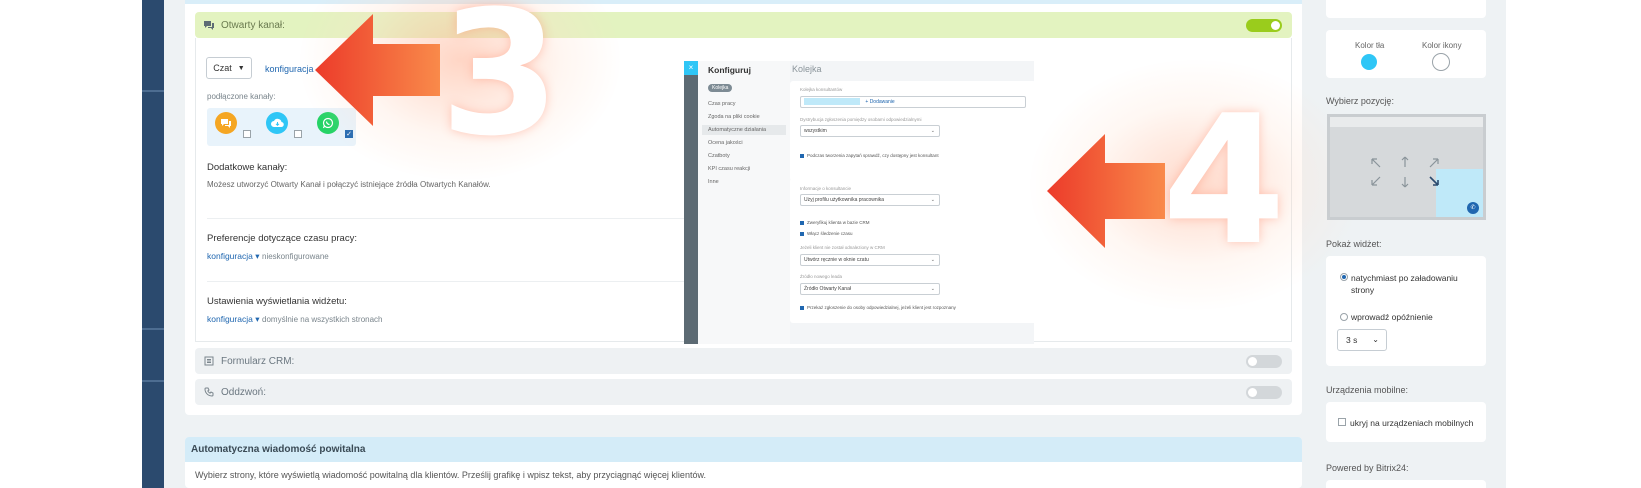 Image resolution: width=1641 pixels, height=488 pixels. What do you see at coordinates (289, 69) in the screenshot?
I see `open-channel-config-link: konfiguracja` at bounding box center [289, 69].